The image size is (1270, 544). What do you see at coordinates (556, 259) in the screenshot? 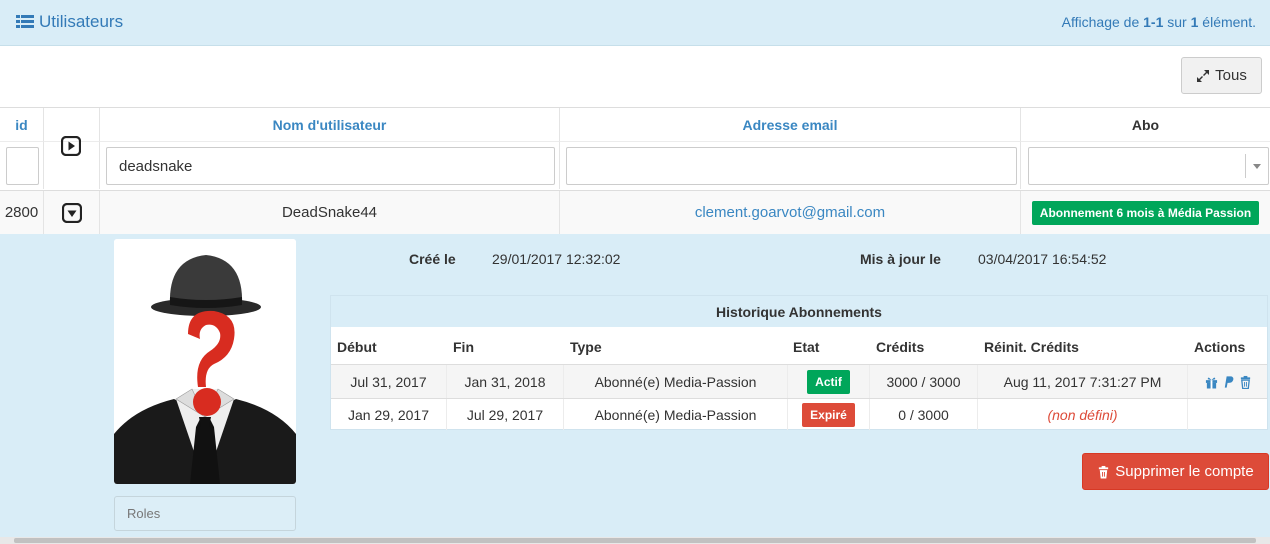
I see `created-value: 29/01/2017 12:32:02` at bounding box center [556, 259].